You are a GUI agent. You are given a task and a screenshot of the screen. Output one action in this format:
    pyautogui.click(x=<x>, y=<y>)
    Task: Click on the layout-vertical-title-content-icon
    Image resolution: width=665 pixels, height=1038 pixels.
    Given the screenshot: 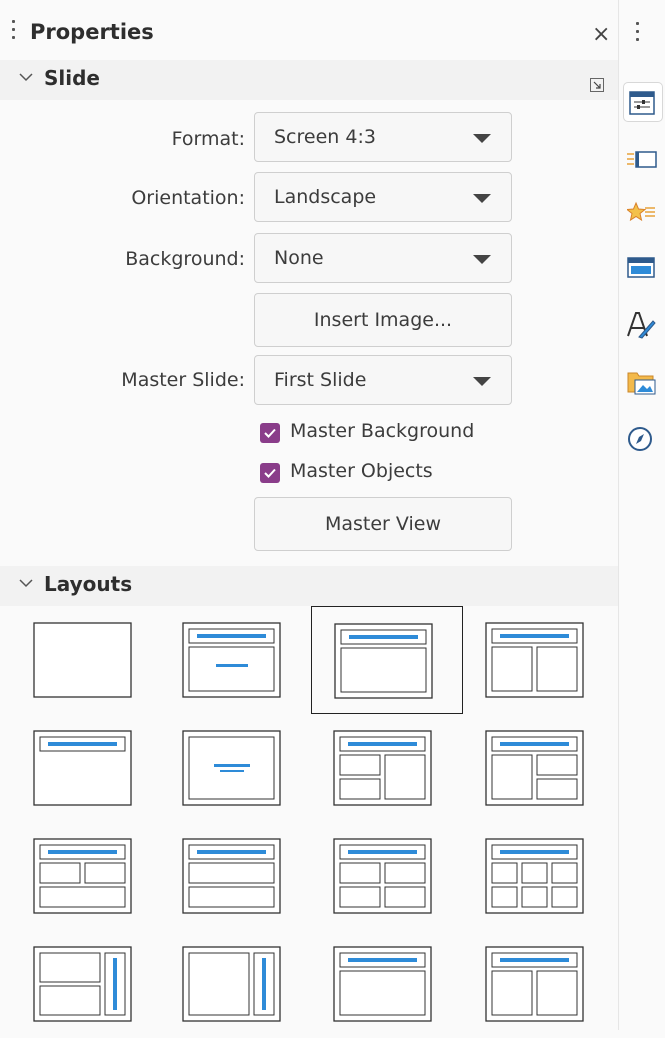 What is the action you would take?
    pyautogui.click(x=231, y=984)
    